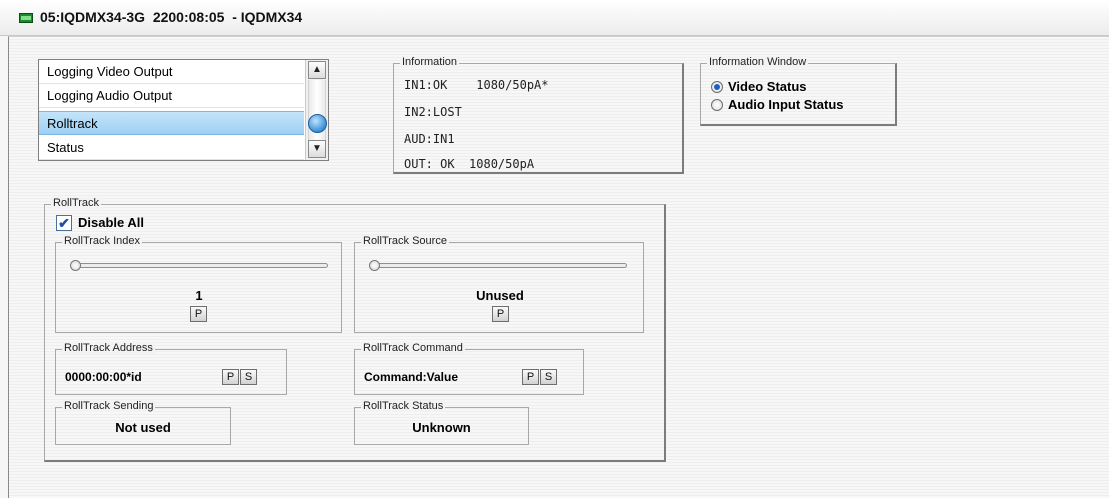 This screenshot has height=498, width=1109. What do you see at coordinates (786, 104) in the screenshot?
I see `audio-input-status-label: Audio Input Status` at bounding box center [786, 104].